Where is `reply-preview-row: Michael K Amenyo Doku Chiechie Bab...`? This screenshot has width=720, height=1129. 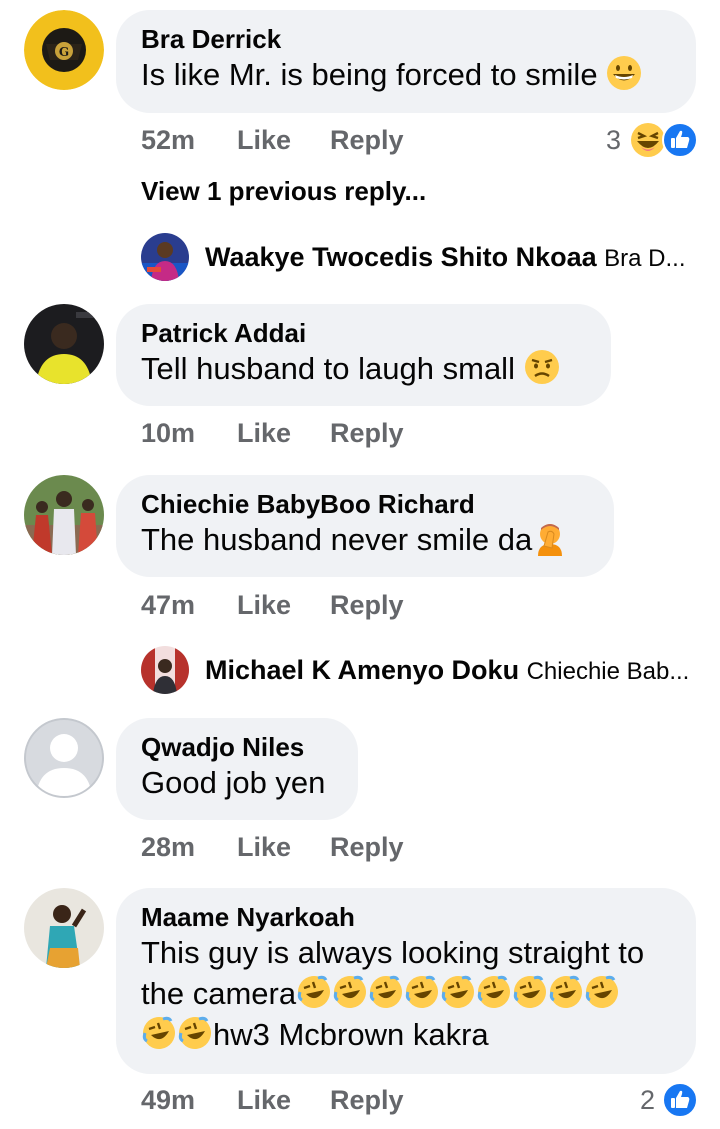
reply-preview-row: Michael K Amenyo Doku Chiechie Bab... is located at coordinates (421, 670).